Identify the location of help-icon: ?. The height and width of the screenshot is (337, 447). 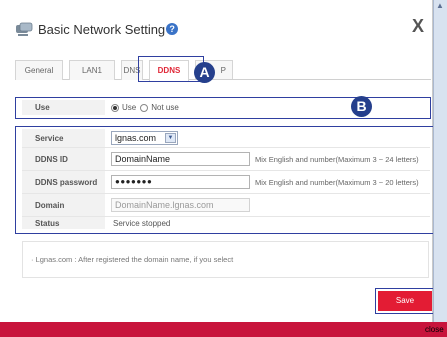
(172, 29).